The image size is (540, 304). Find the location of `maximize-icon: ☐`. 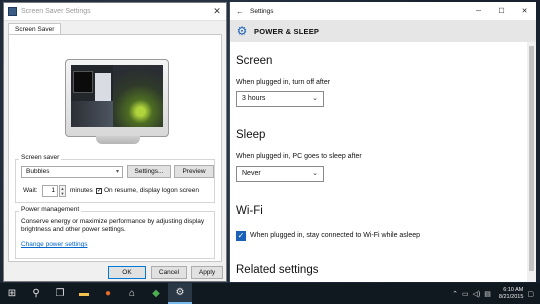

maximize-icon: ☐ is located at coordinates (501, 11).